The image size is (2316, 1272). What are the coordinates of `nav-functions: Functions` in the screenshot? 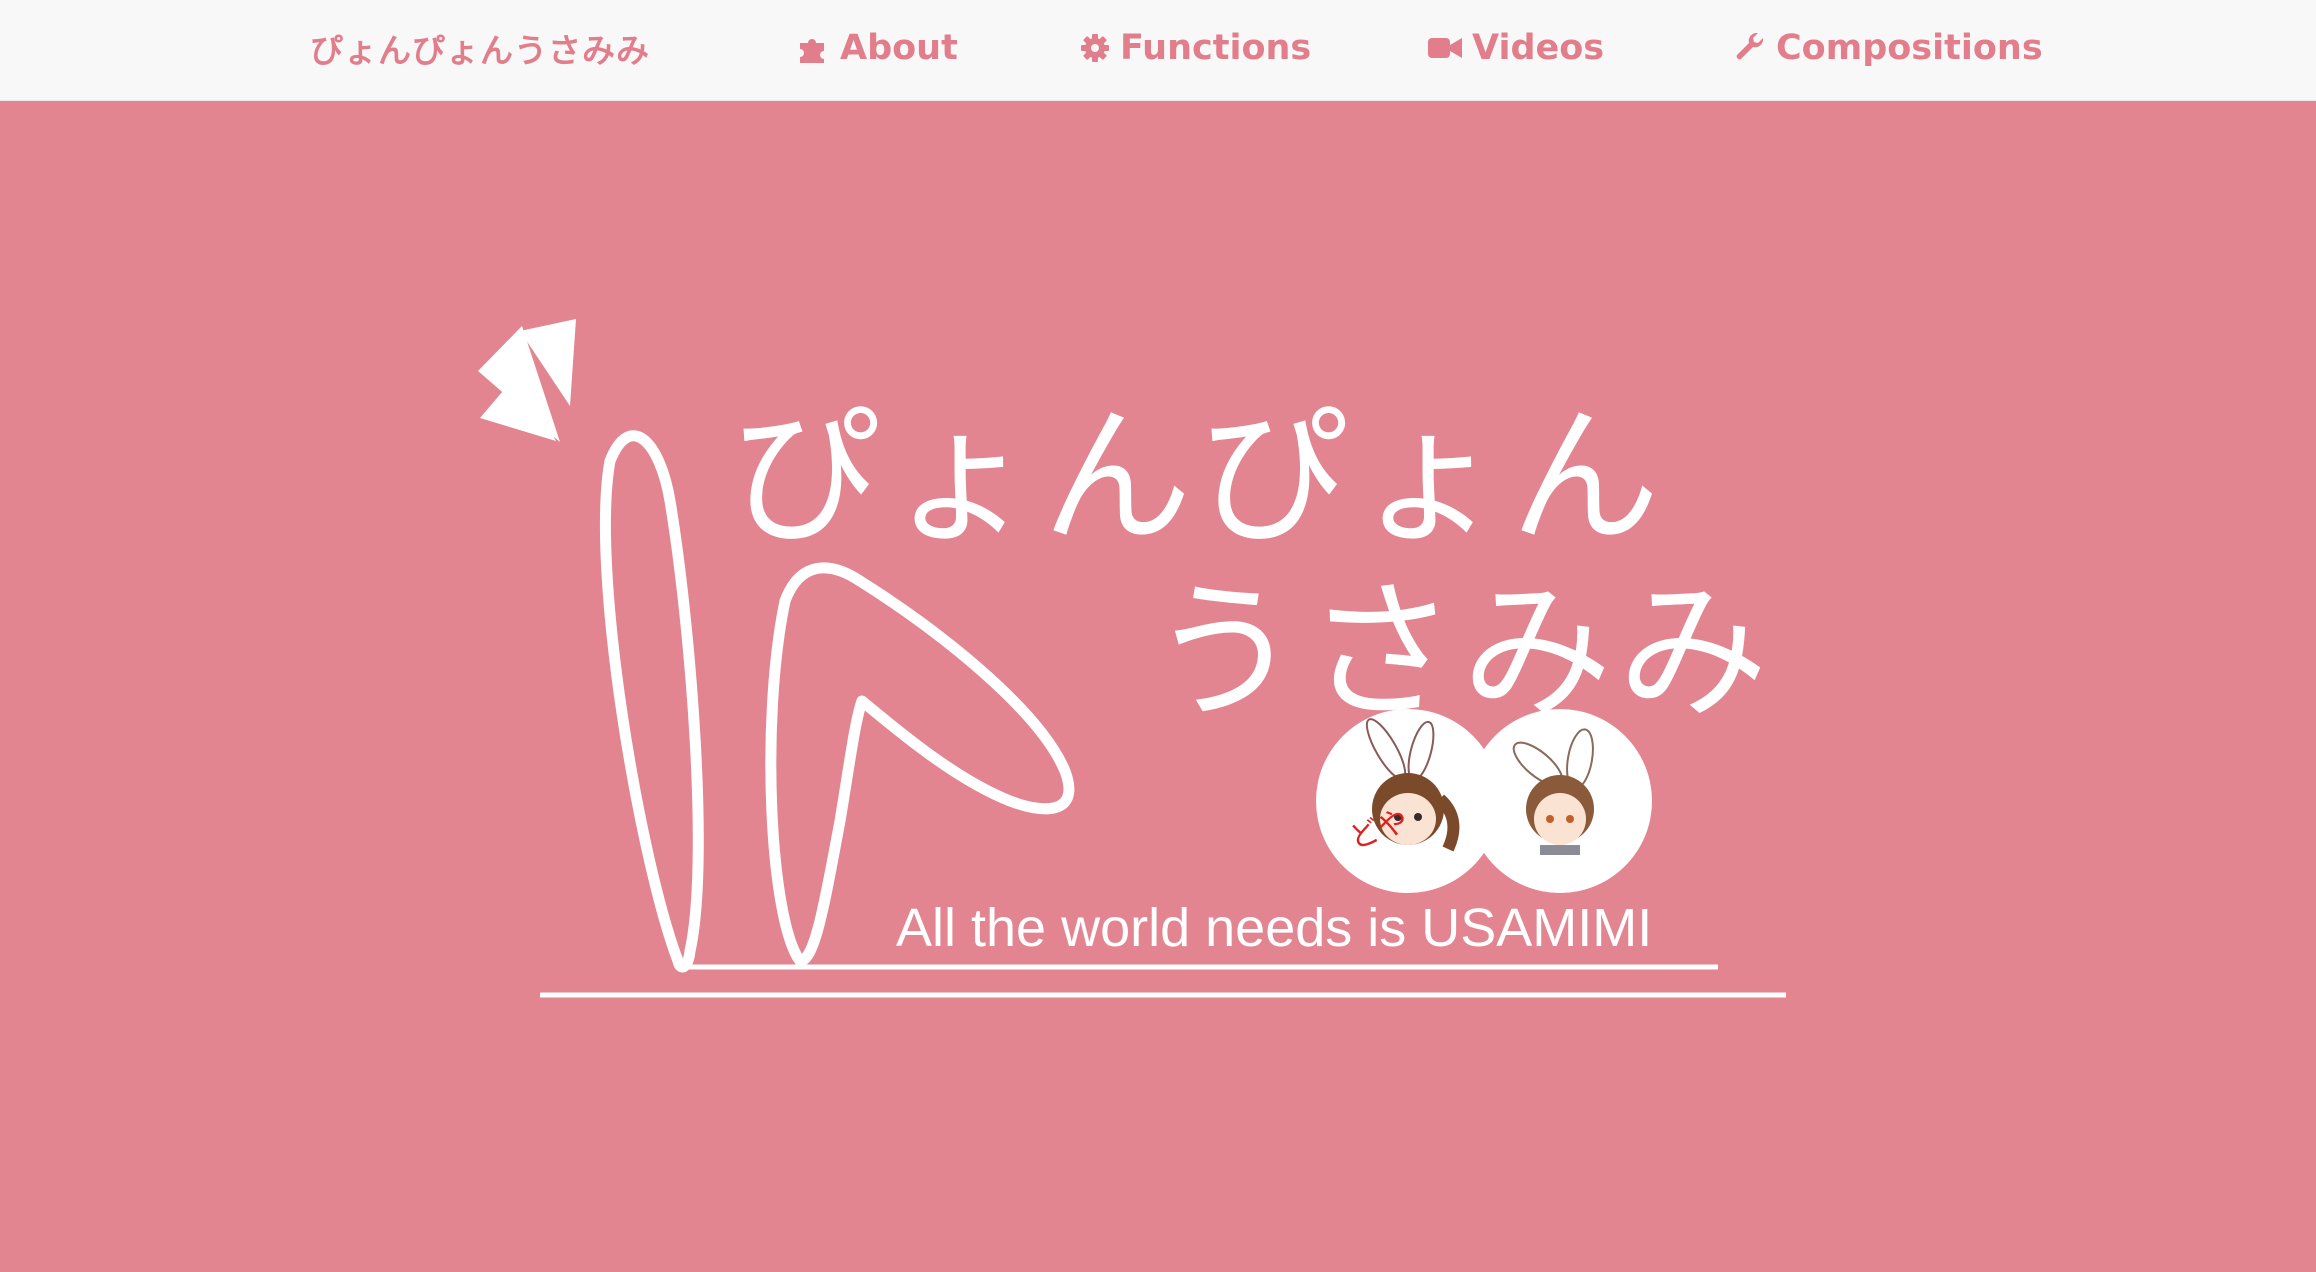 It's located at (1195, 48).